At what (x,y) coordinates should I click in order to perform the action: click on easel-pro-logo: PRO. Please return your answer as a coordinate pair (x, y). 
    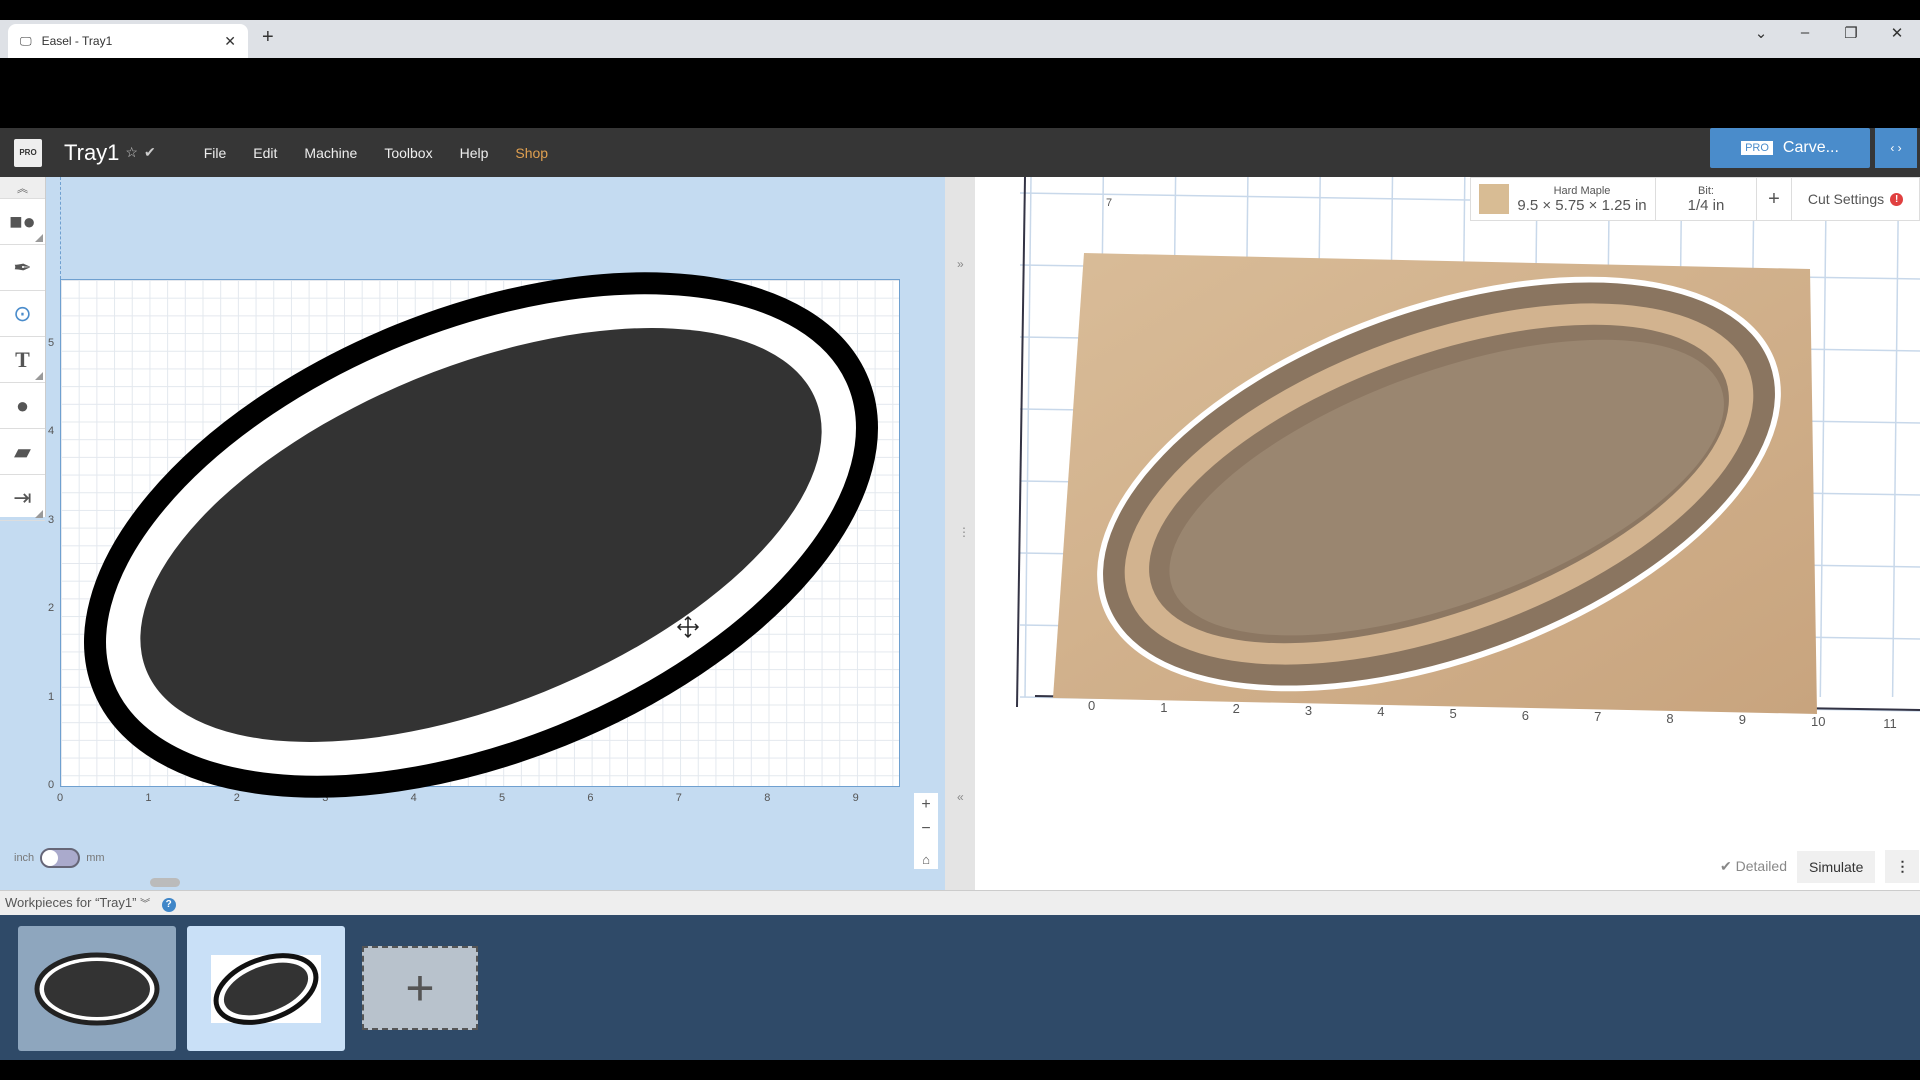
    Looking at the image, I should click on (28, 152).